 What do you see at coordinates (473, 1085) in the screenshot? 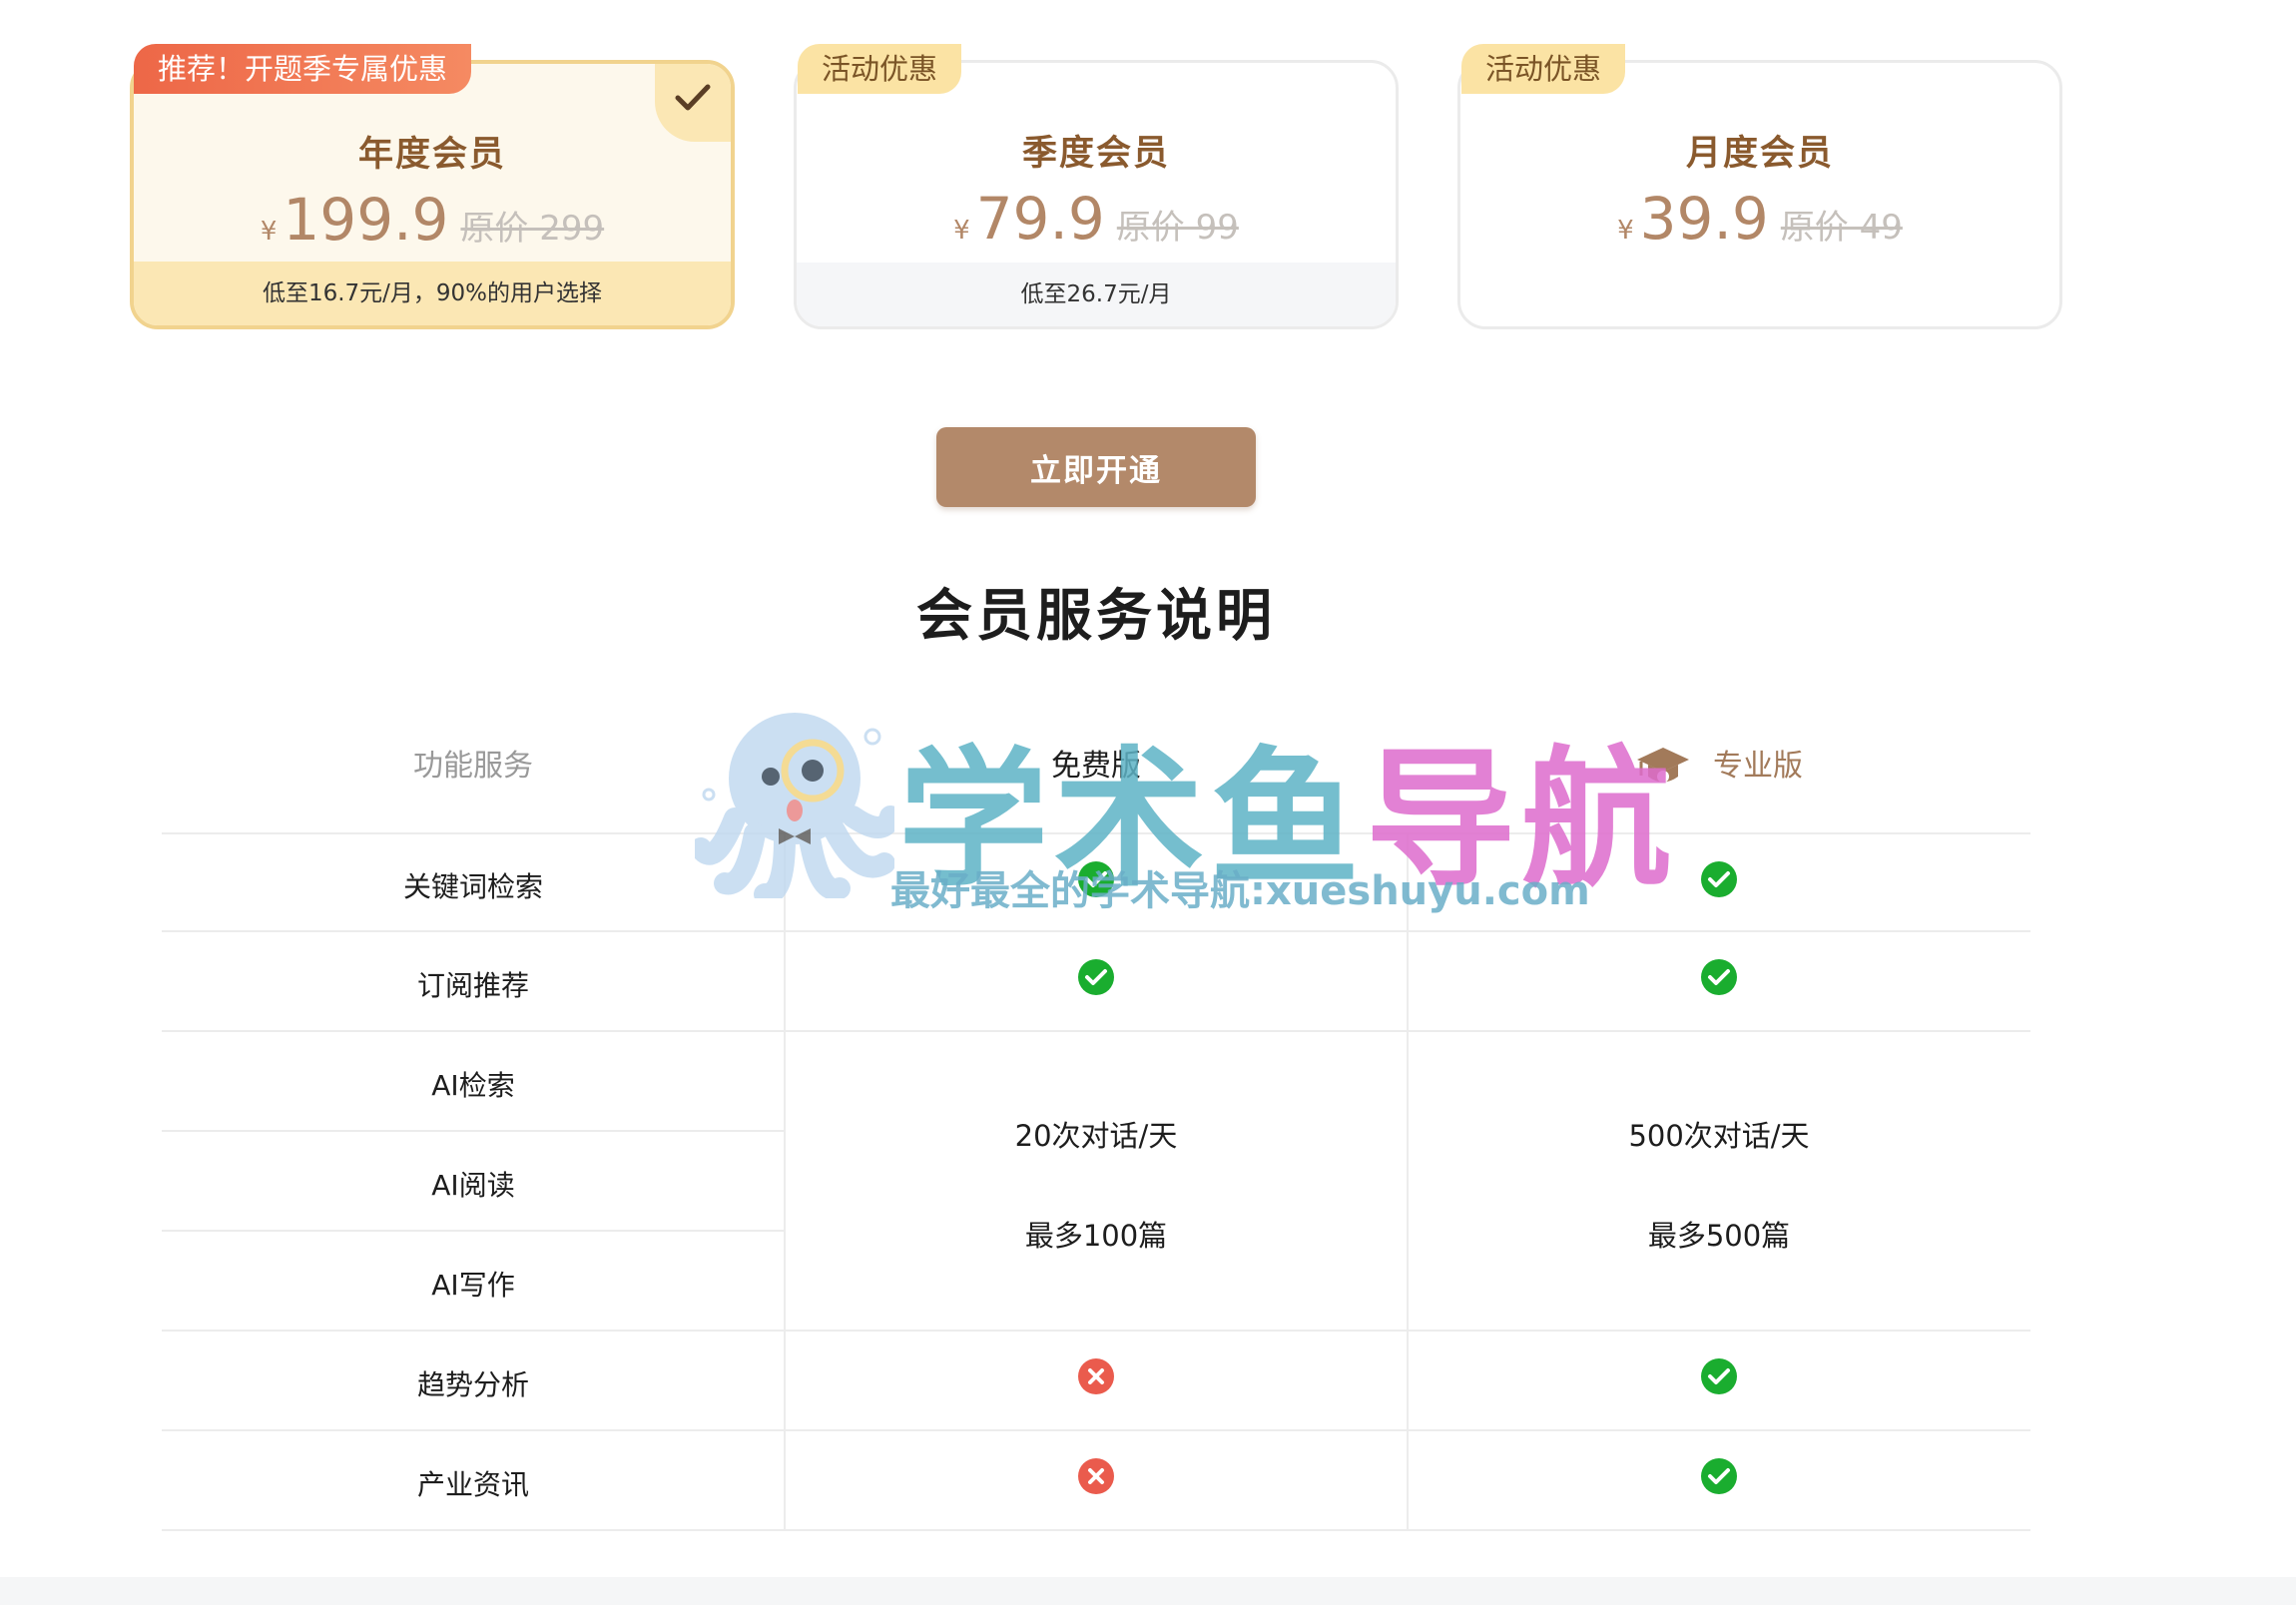
I see `feature-name: AI检索` at bounding box center [473, 1085].